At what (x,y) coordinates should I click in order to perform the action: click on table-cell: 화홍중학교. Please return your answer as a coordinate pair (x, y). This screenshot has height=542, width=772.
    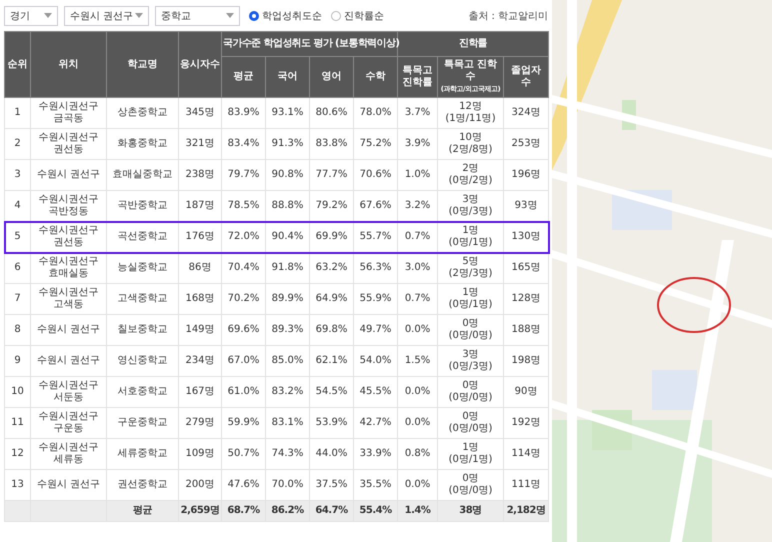
    Looking at the image, I should click on (143, 143).